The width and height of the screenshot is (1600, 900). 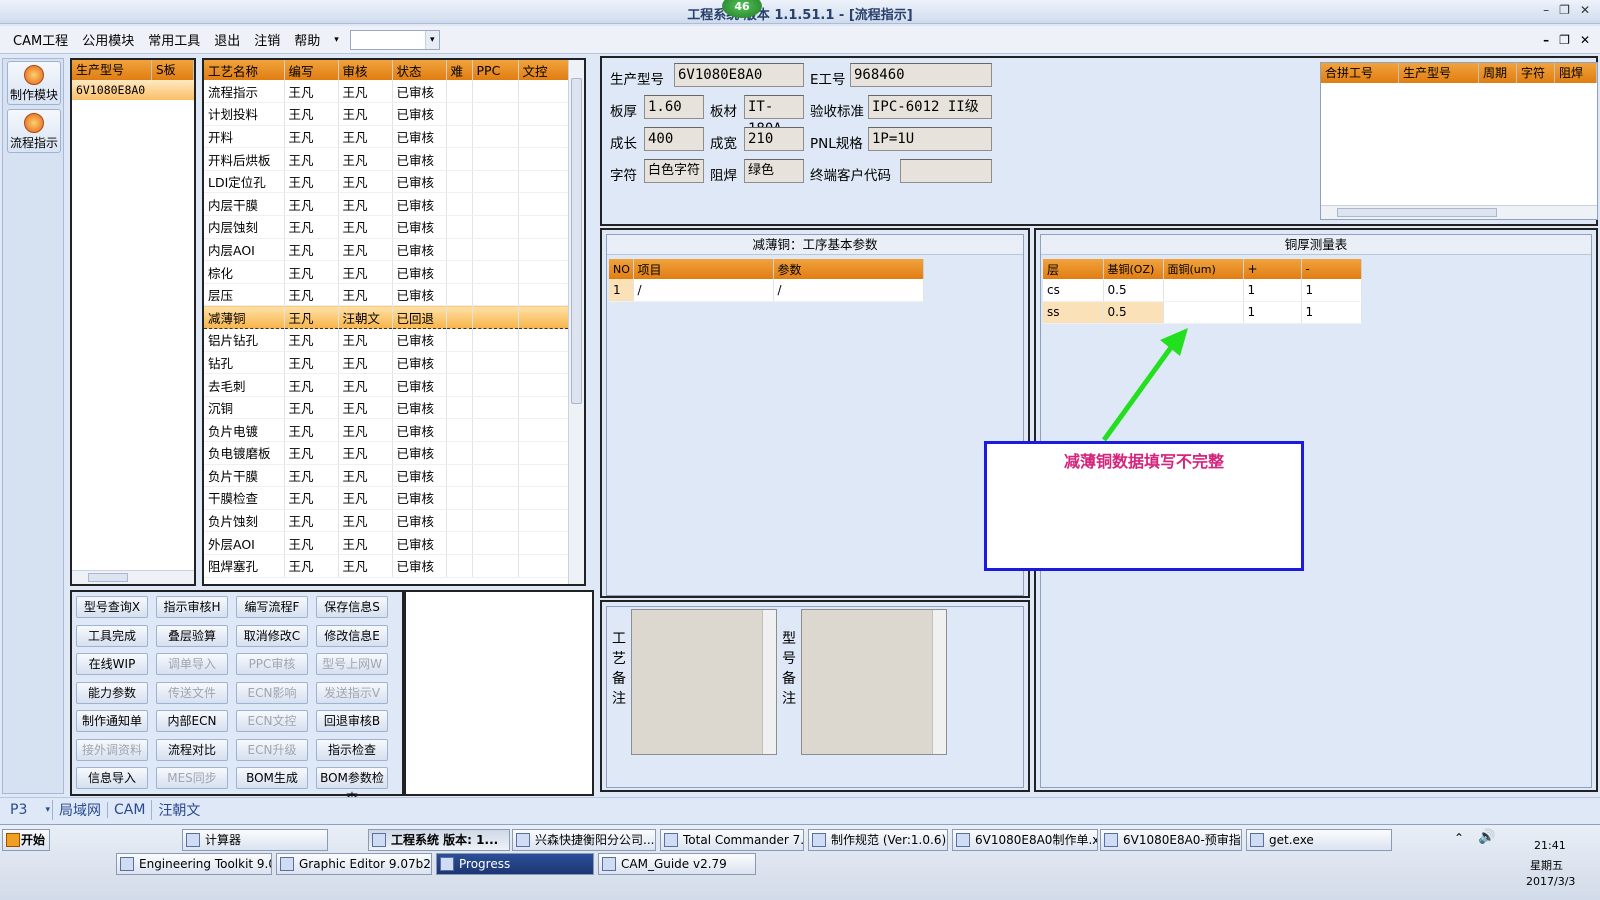 I want to click on taskbar-button: get.exe, so click(x=1319, y=840).